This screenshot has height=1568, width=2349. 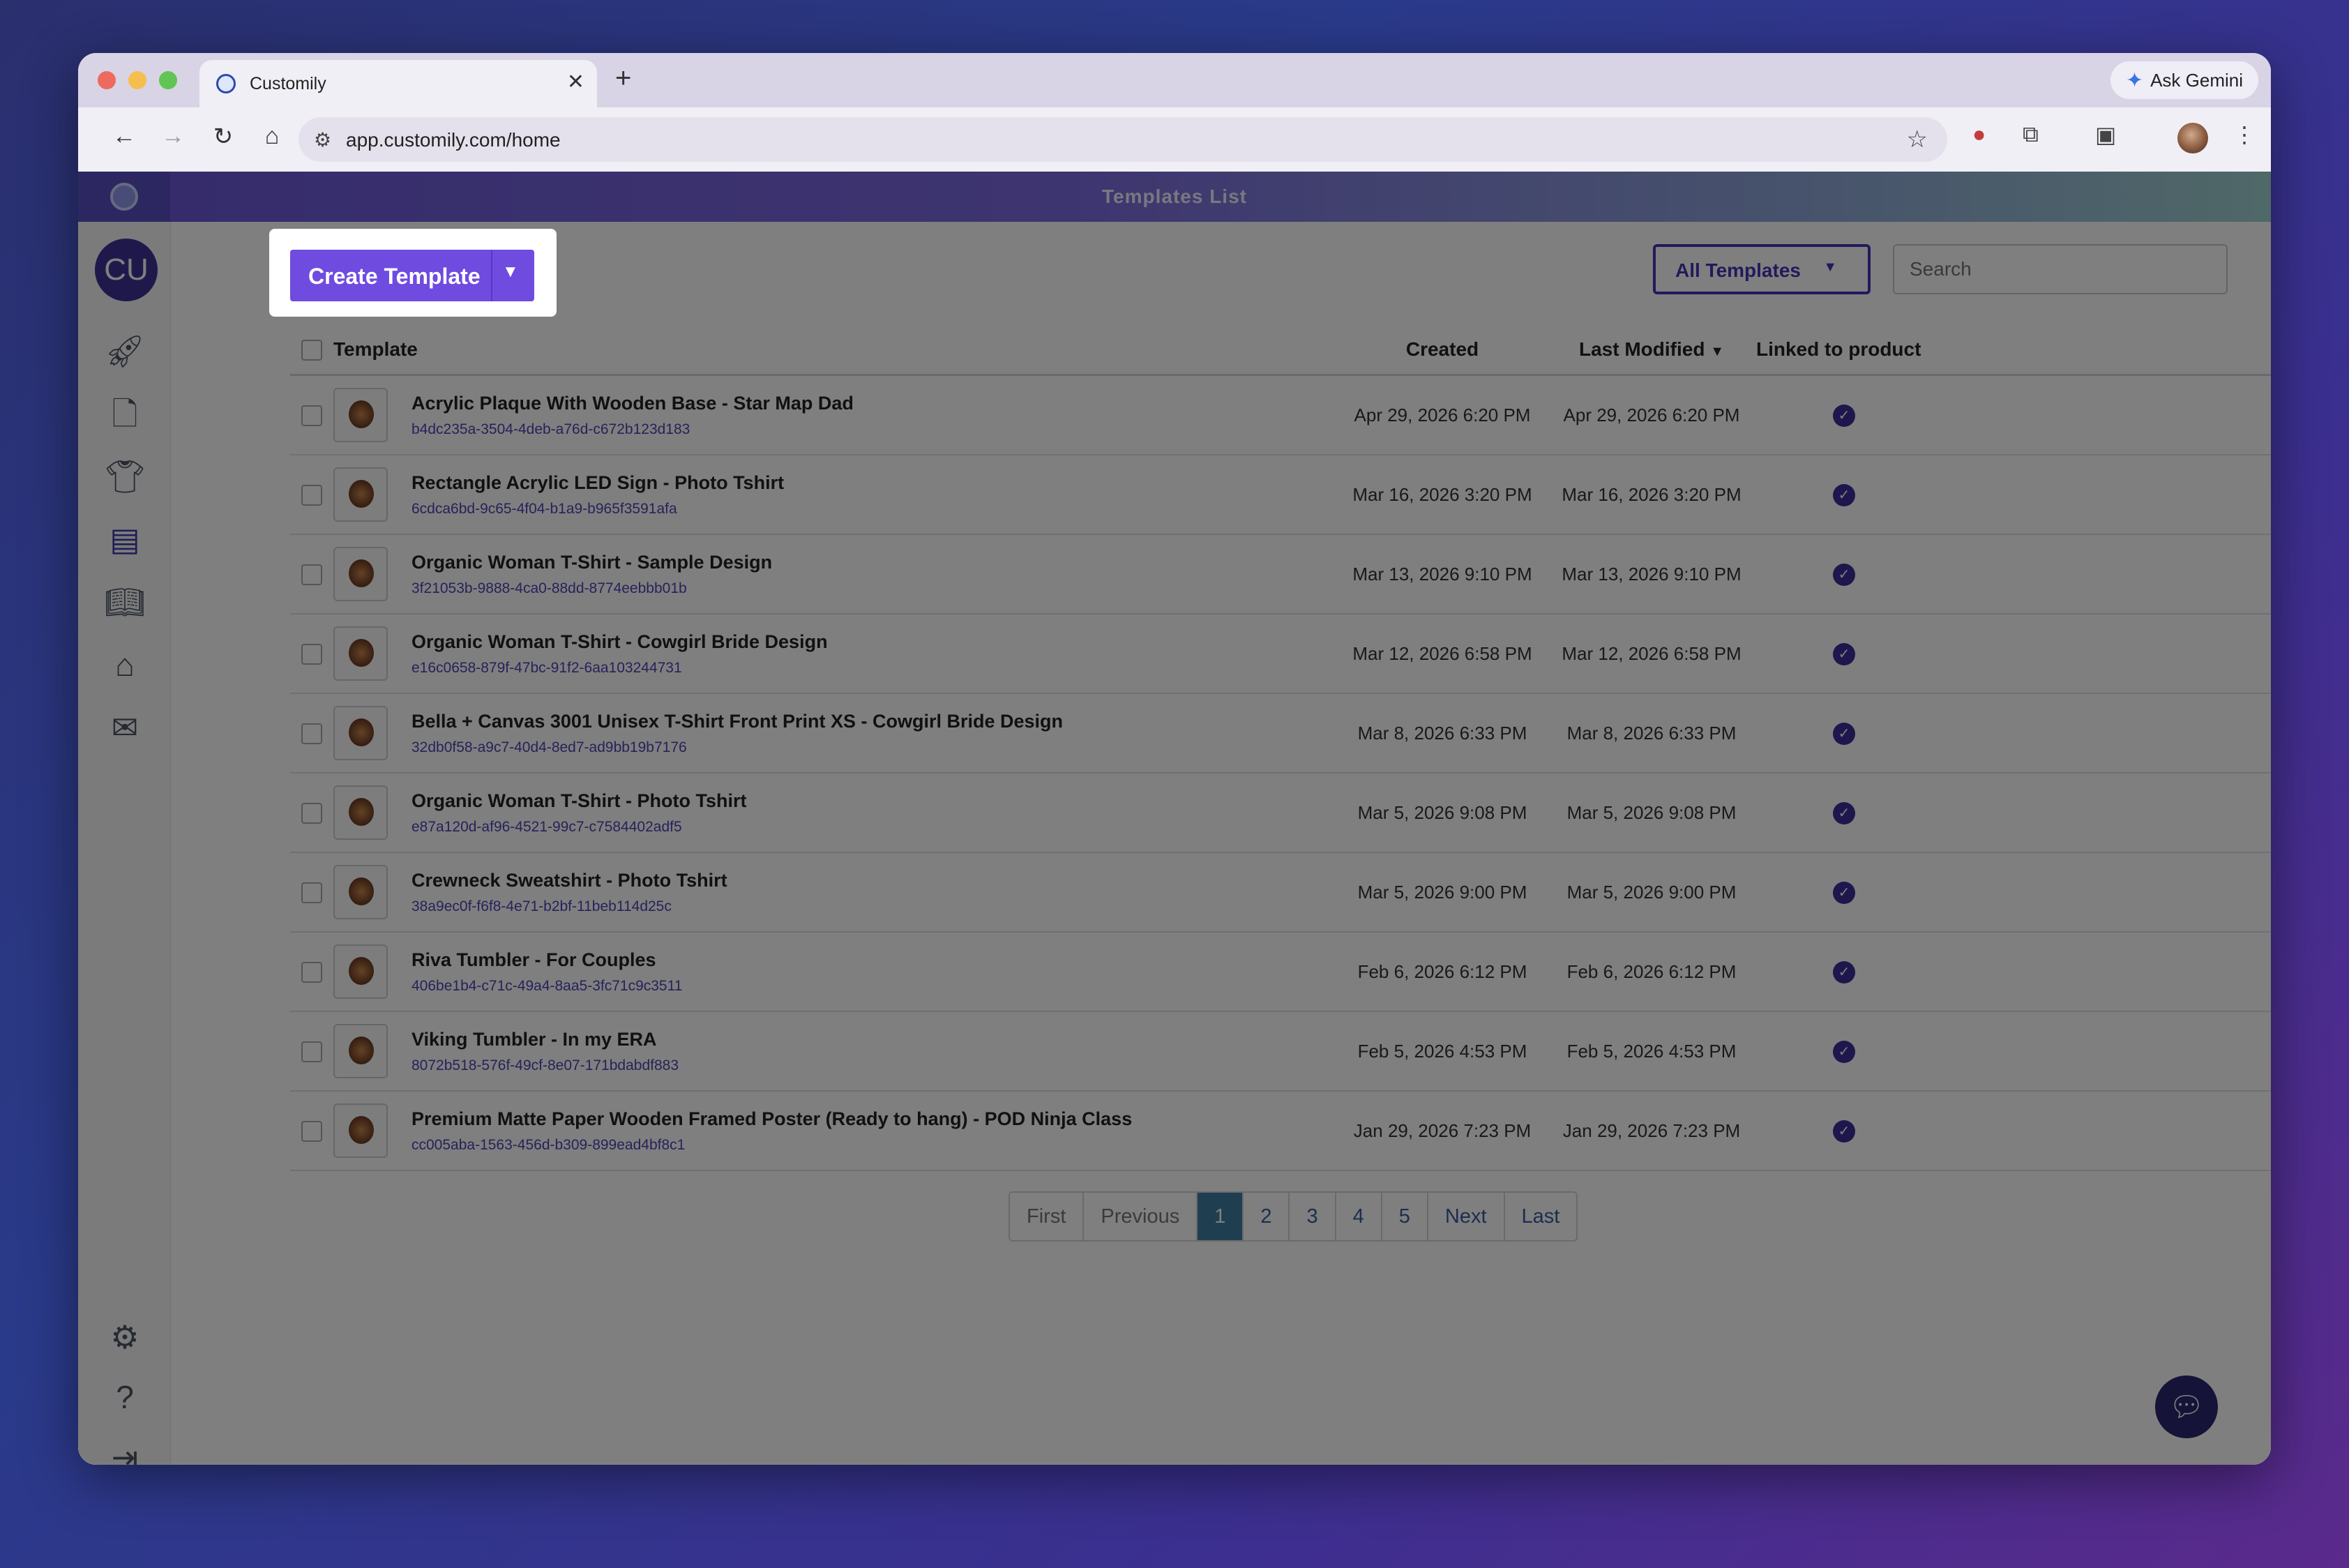 What do you see at coordinates (545, 1039) in the screenshot?
I see `template-name: Viking Tumbler - In my ERA` at bounding box center [545, 1039].